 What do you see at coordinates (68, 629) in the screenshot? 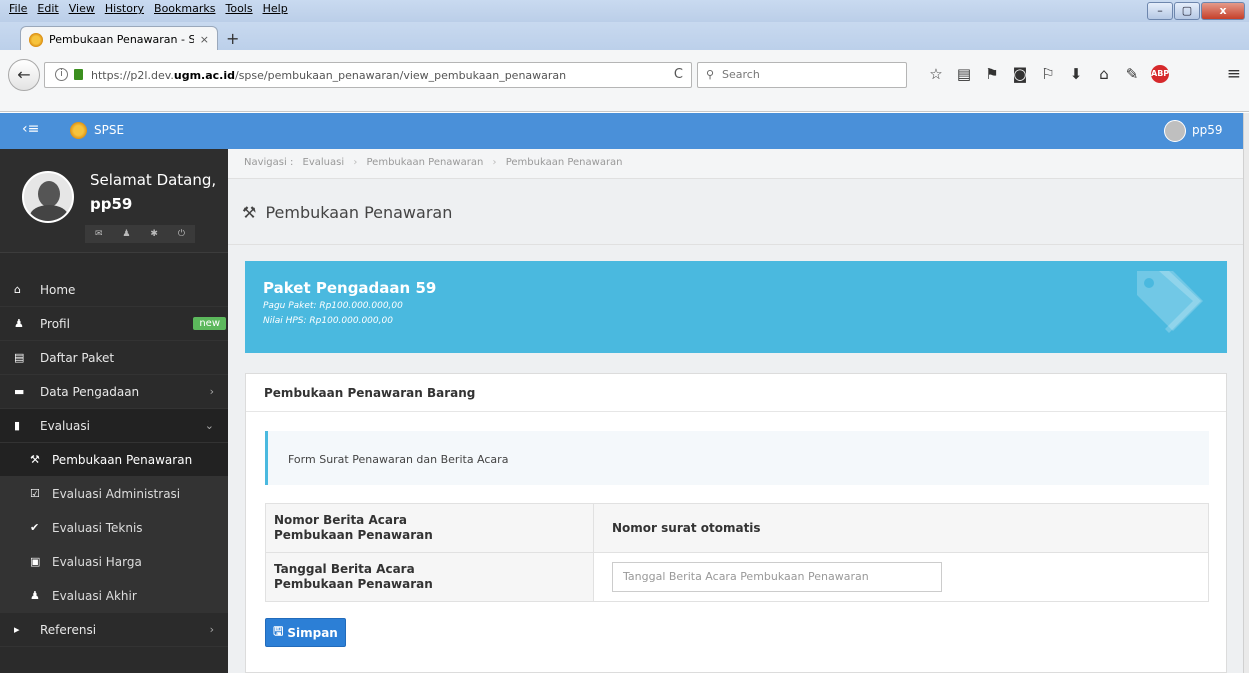
I see `sidebar-item-label: Referensi` at bounding box center [68, 629].